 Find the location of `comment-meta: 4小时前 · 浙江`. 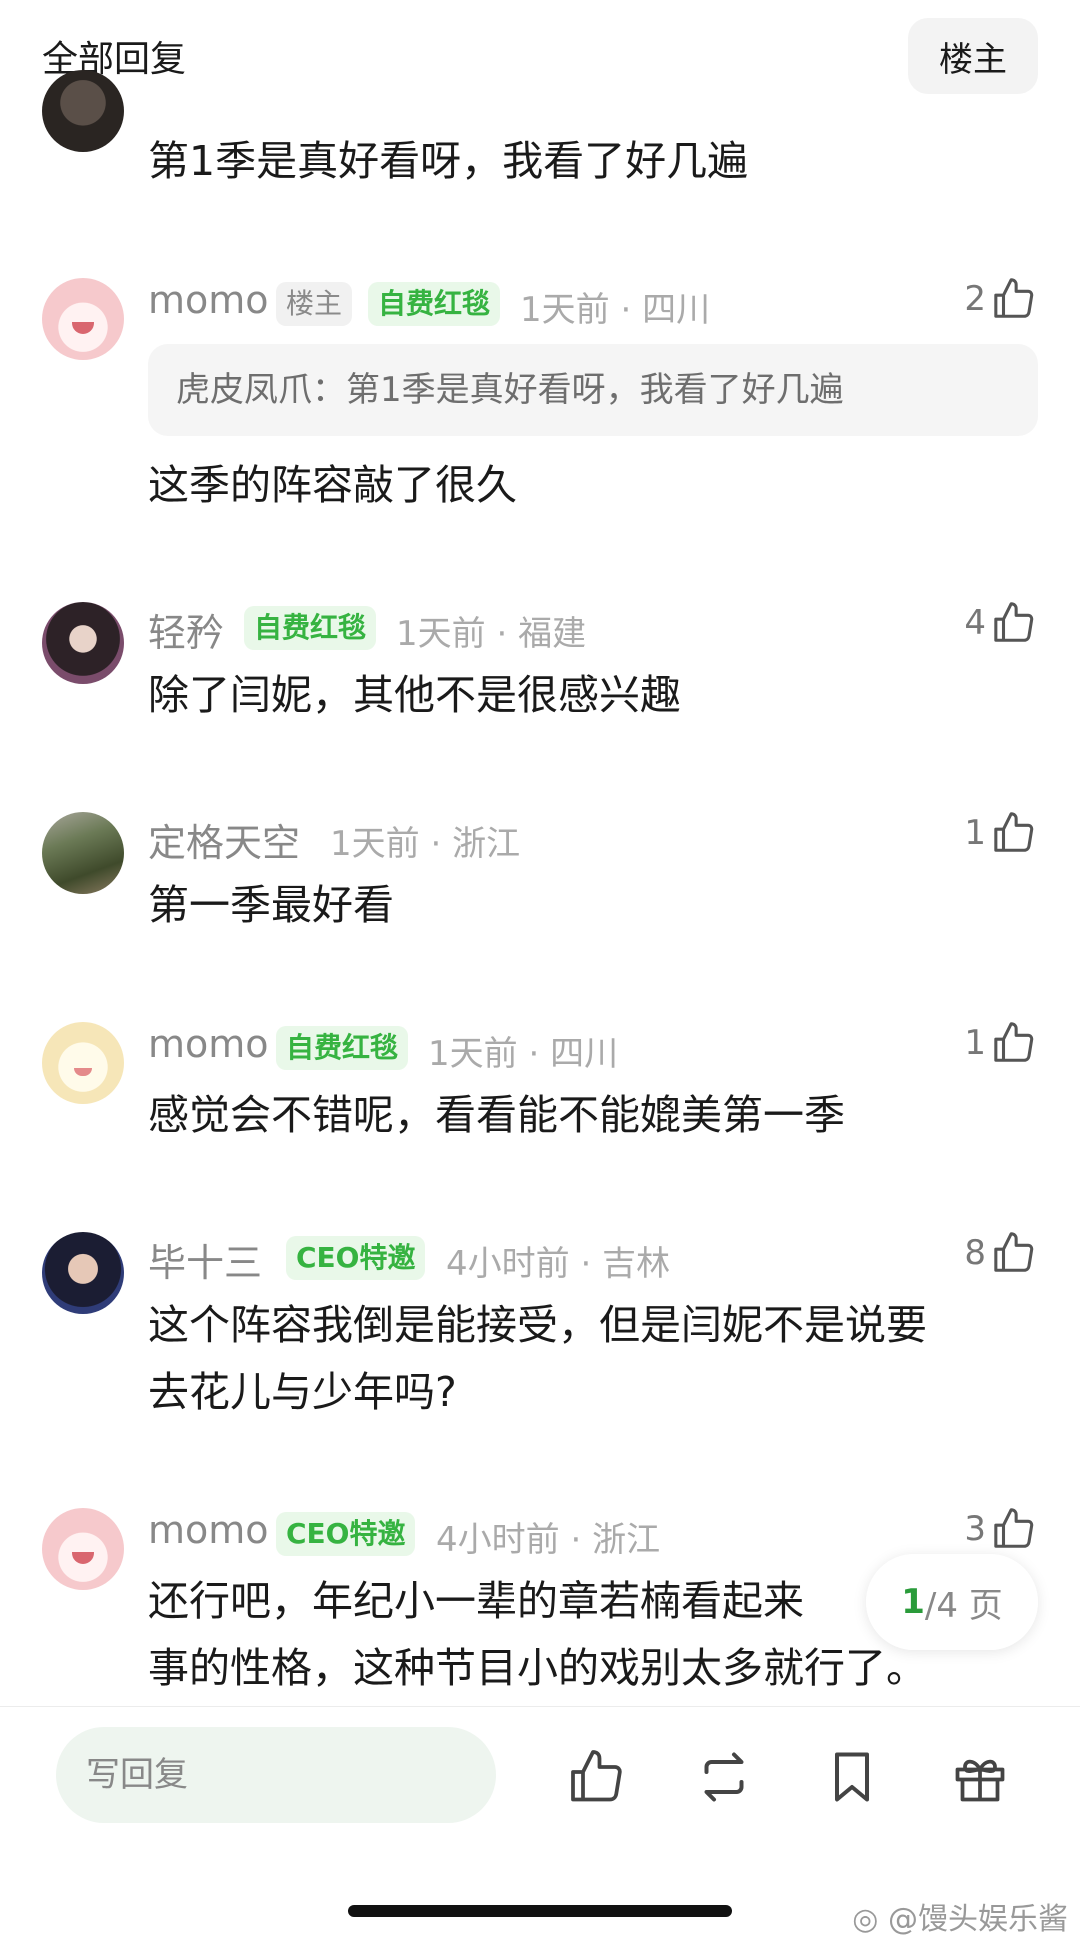

comment-meta: 4小时前 · 浙江 is located at coordinates (548, 1540).